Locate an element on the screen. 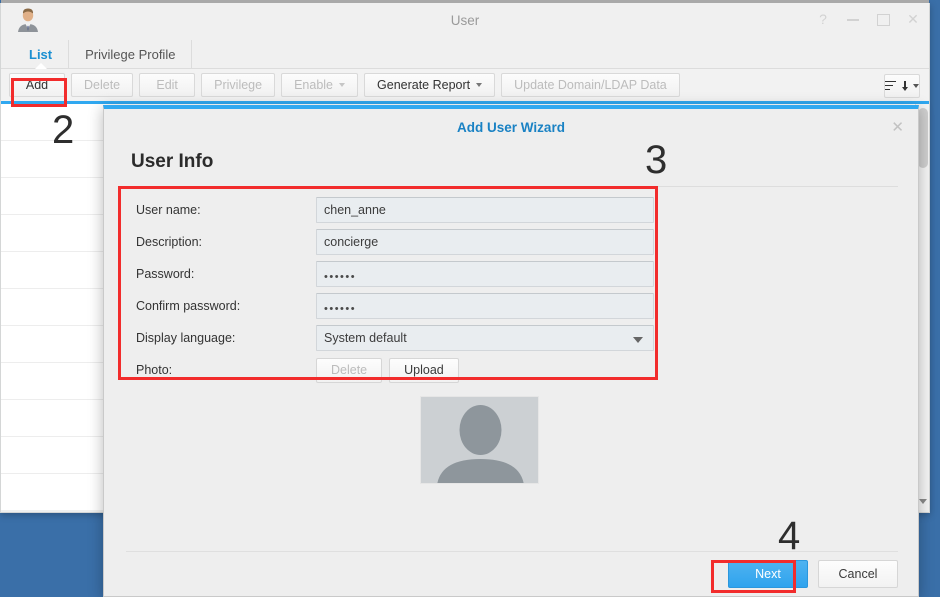  form-row-description: Description: concierge is located at coordinates (394, 242).